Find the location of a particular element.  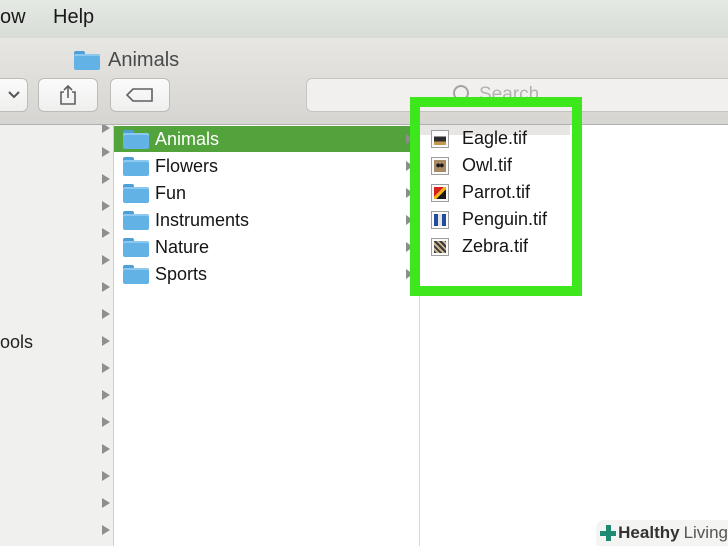

share-button is located at coordinates (68, 95).